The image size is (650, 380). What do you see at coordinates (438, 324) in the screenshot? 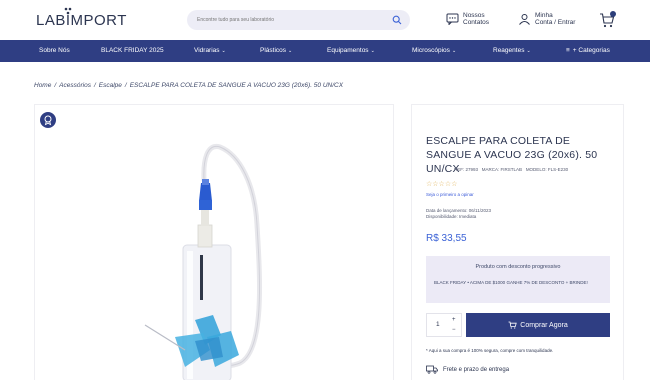
I see `quantity-value: 1` at bounding box center [438, 324].